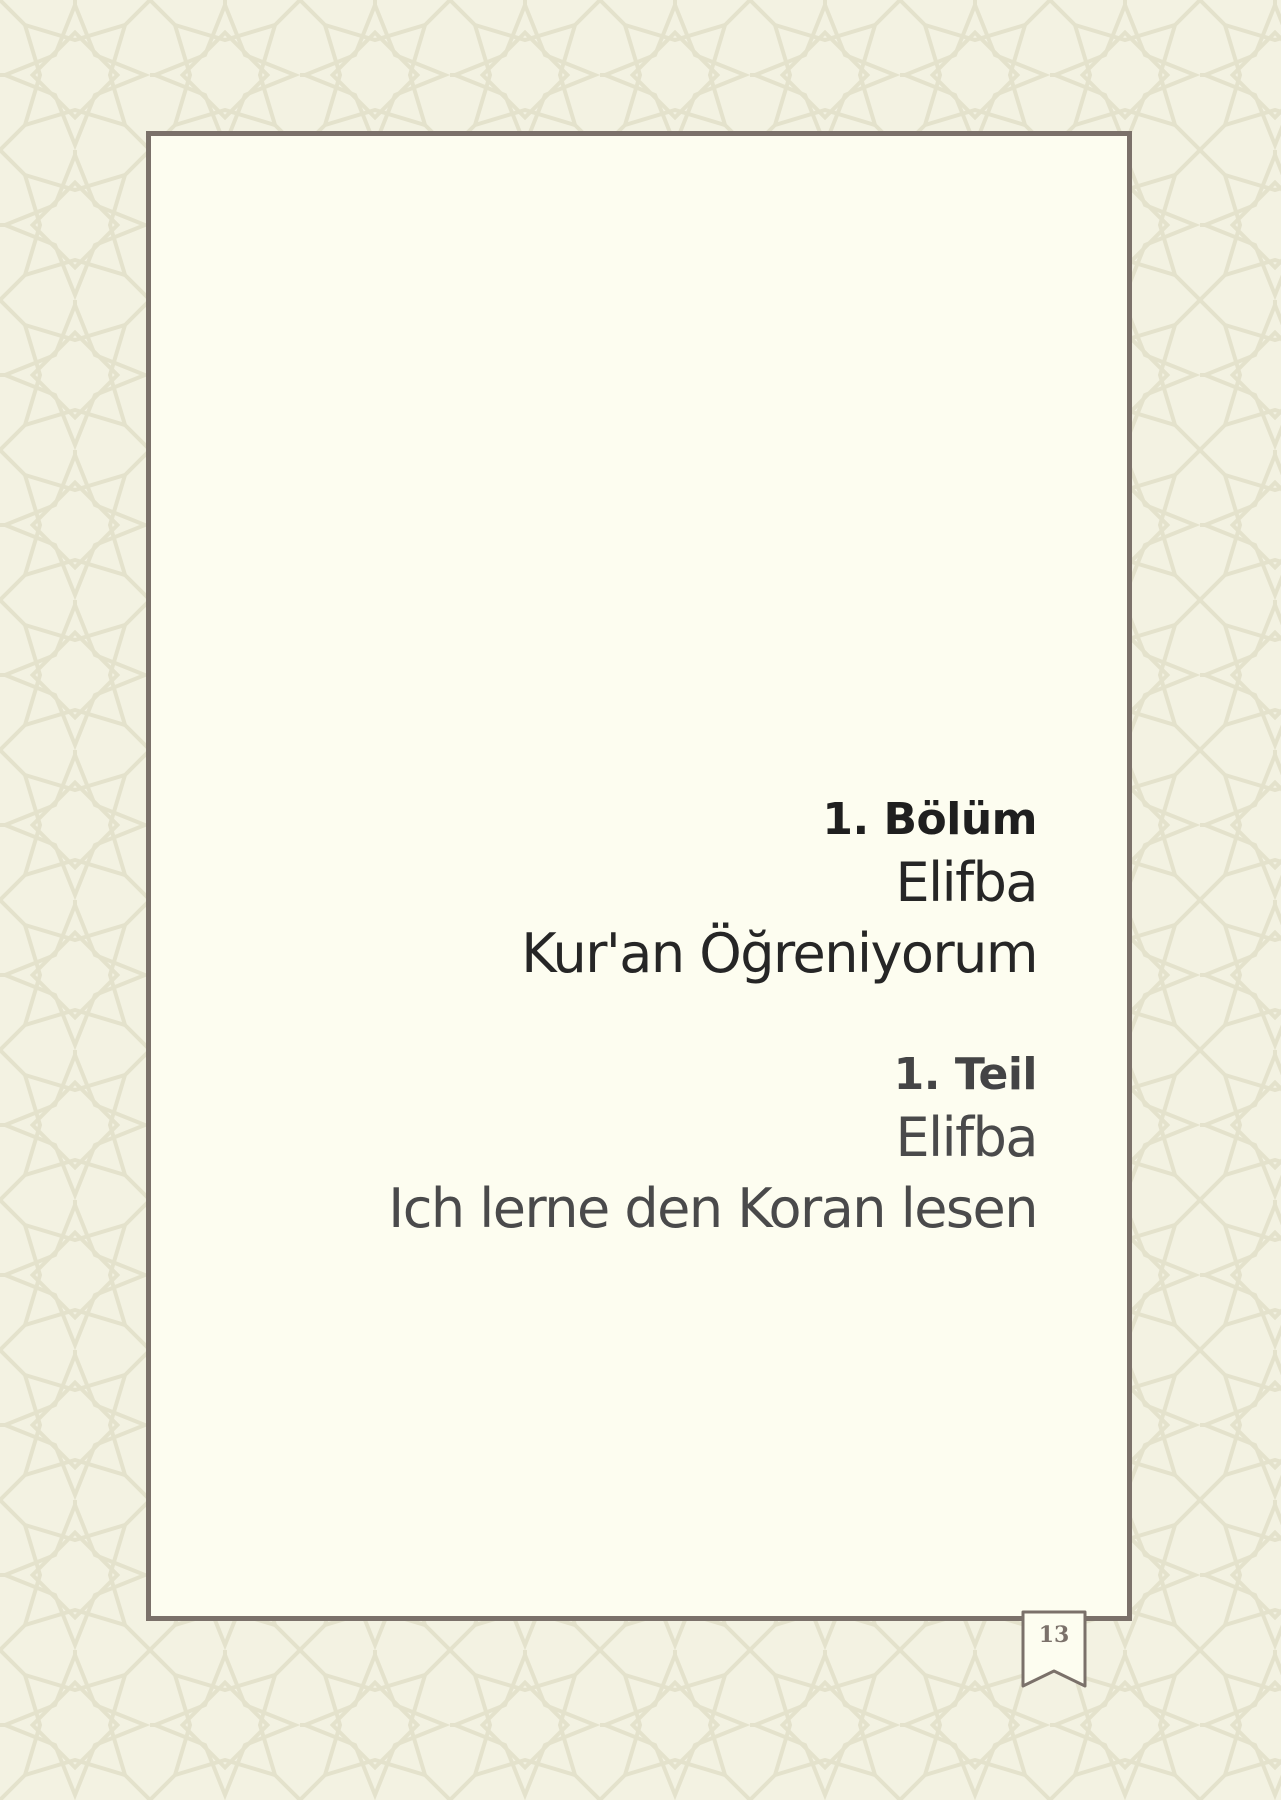 The height and width of the screenshot is (1800, 1281). What do you see at coordinates (966, 1138) in the screenshot?
I see `chapter-subtitle-de-1: Elifba` at bounding box center [966, 1138].